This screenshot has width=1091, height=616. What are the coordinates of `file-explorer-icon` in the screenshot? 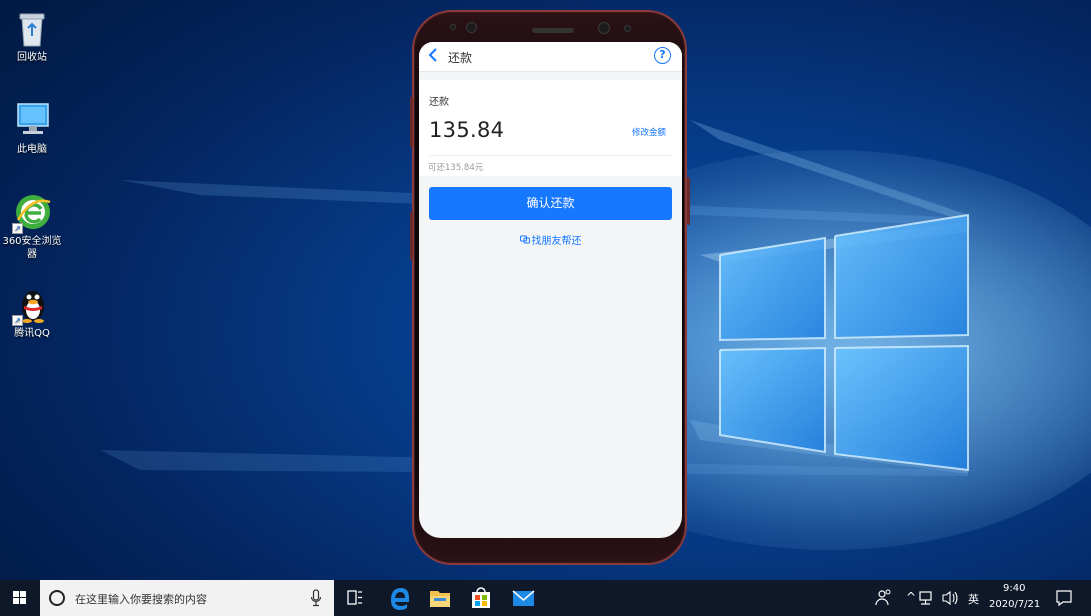 It's located at (440, 598).